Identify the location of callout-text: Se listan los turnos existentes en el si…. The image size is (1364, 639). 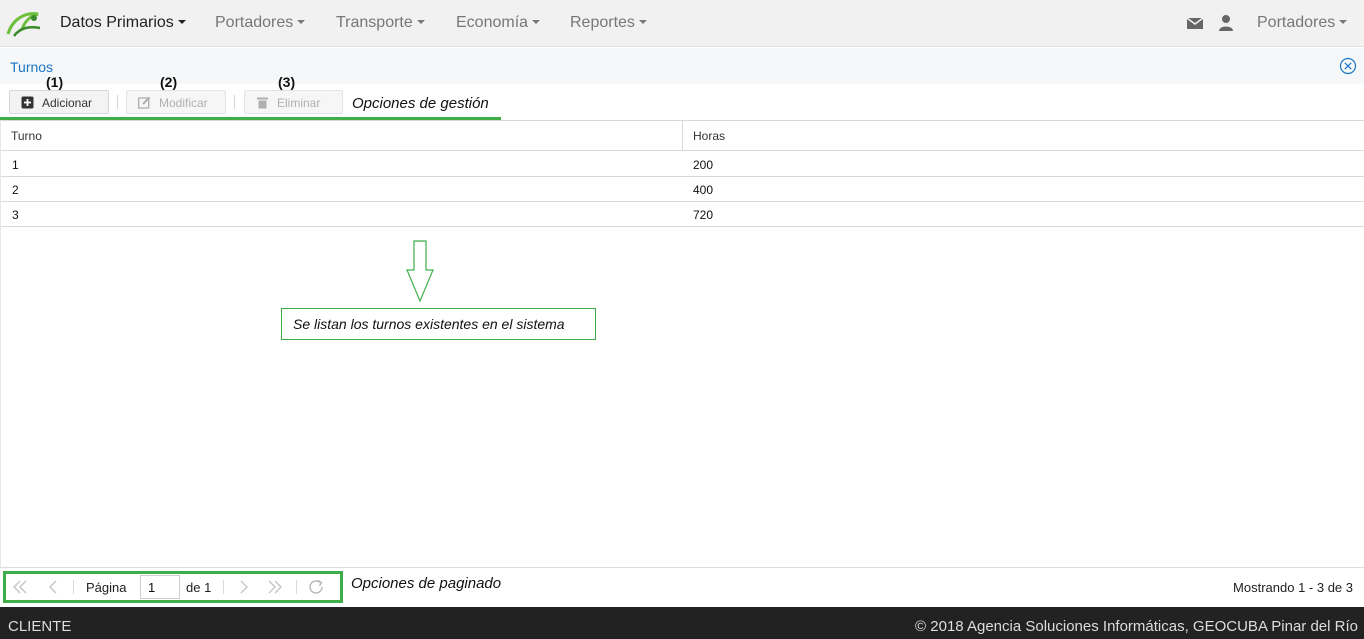
(429, 324).